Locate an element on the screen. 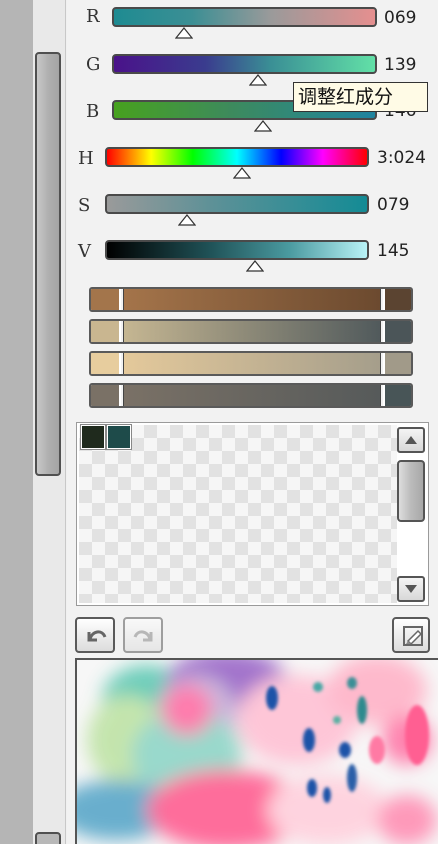  mixing-bar-2-right-color is located at coordinates (397, 331).